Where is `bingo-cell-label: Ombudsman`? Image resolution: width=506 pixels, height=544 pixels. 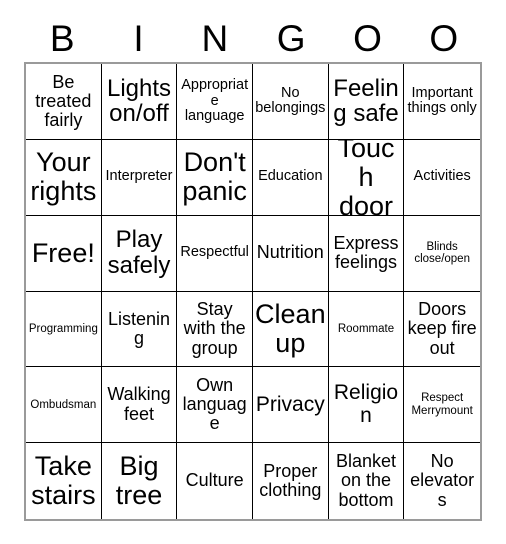
bingo-cell-label: Ombudsman is located at coordinates (63, 404).